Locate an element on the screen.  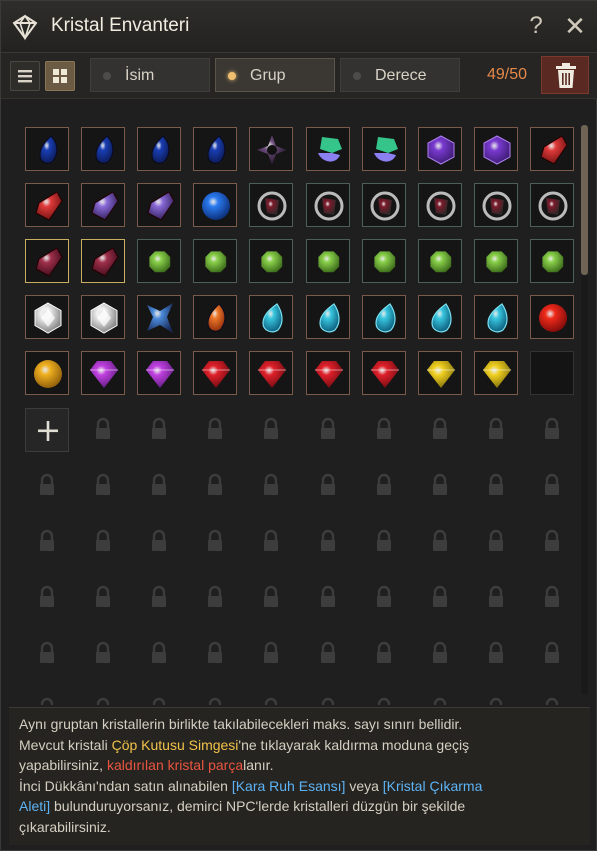
purple-brilliant-crystal-icon is located at coordinates (160, 374).